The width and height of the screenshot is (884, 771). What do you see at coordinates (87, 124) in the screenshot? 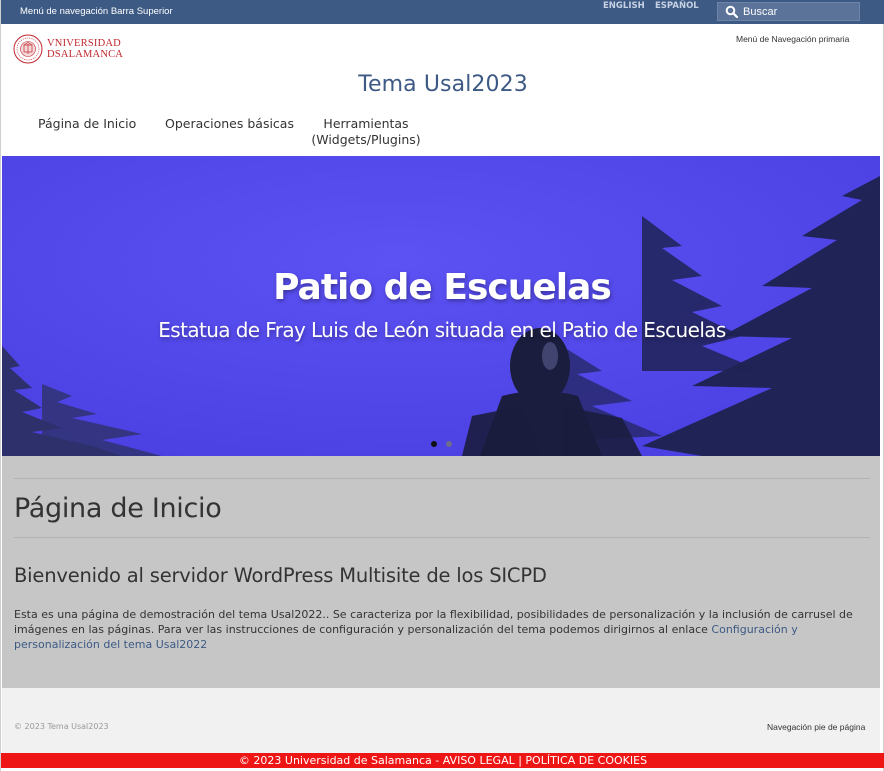
I see `nav-item-inicio: Página de Inicio` at bounding box center [87, 124].